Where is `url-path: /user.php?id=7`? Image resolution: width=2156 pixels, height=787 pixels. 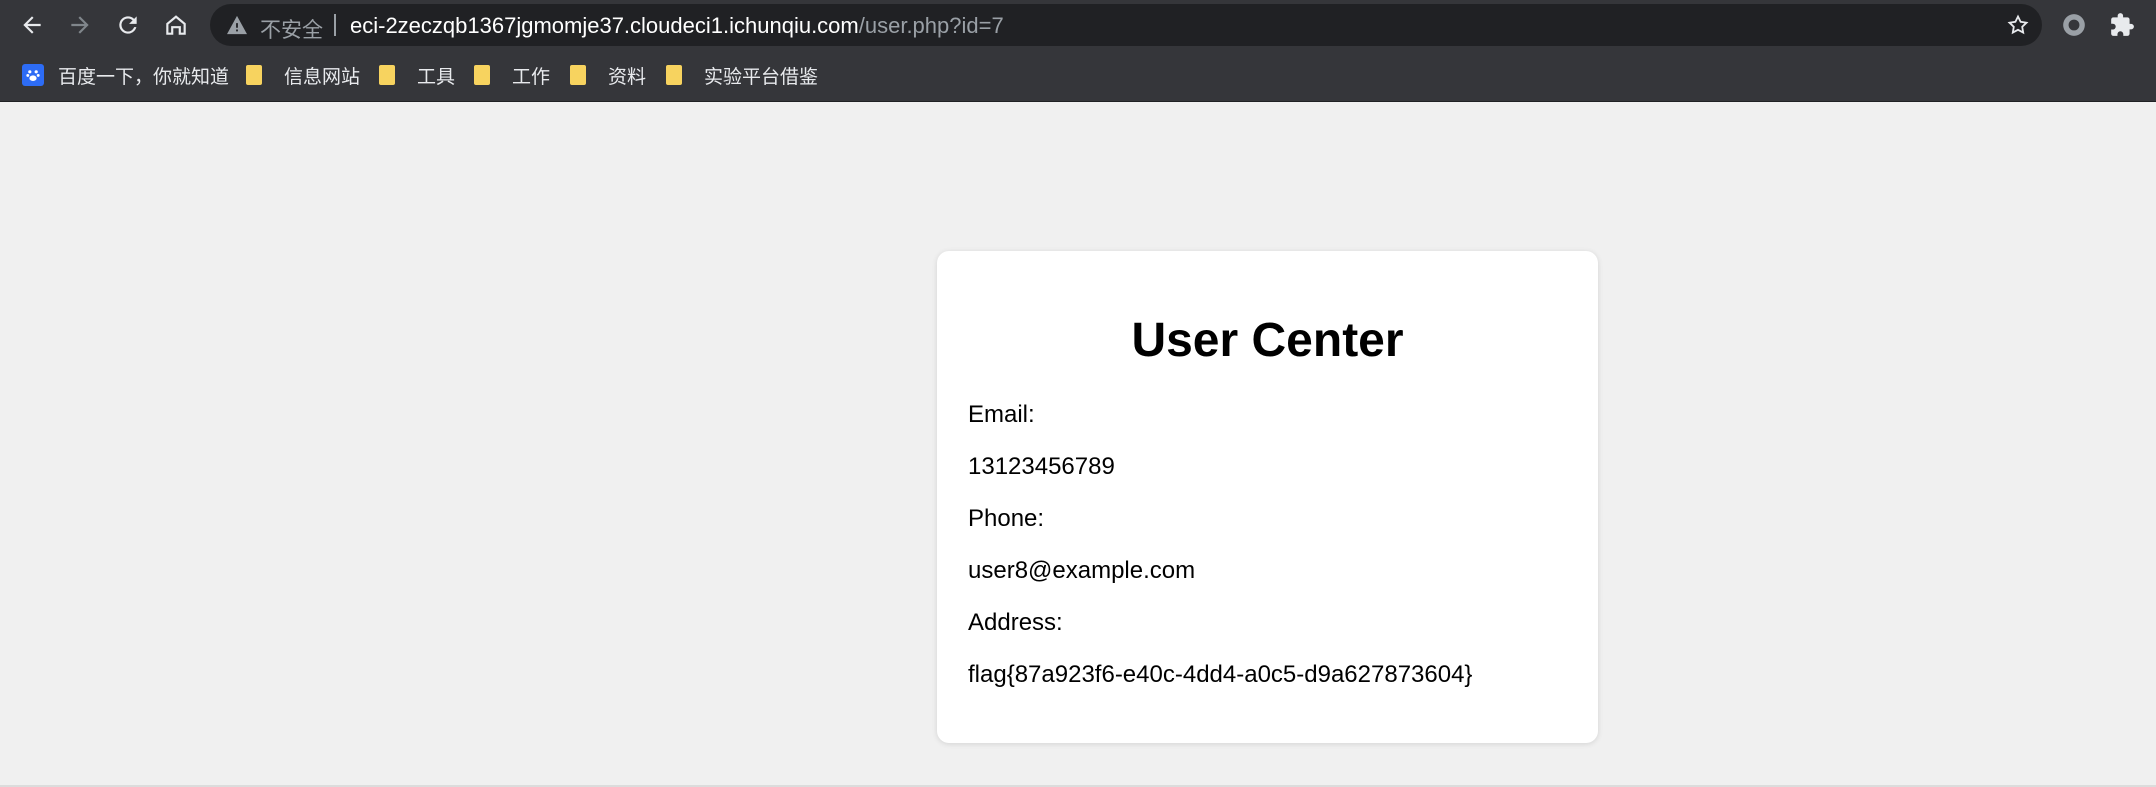
url-path: /user.php?id=7 is located at coordinates (931, 25).